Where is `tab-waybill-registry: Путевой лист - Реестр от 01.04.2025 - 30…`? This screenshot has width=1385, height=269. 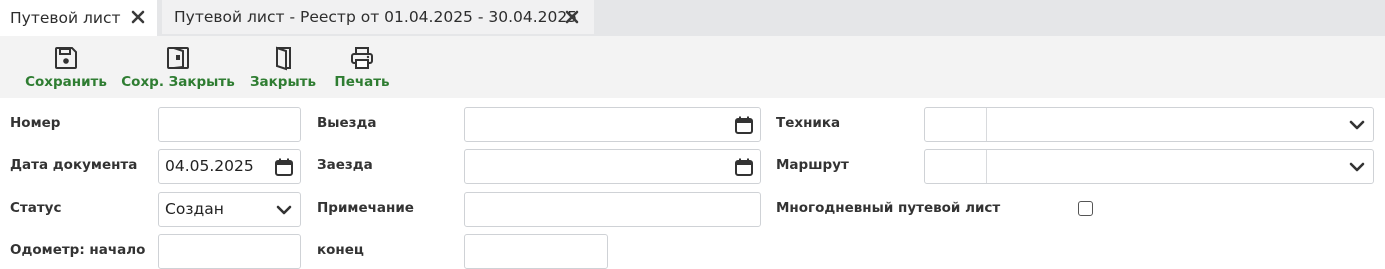
tab-waybill-registry: Путевой лист - Реестр от 01.04.2025 - 30… is located at coordinates (378, 17).